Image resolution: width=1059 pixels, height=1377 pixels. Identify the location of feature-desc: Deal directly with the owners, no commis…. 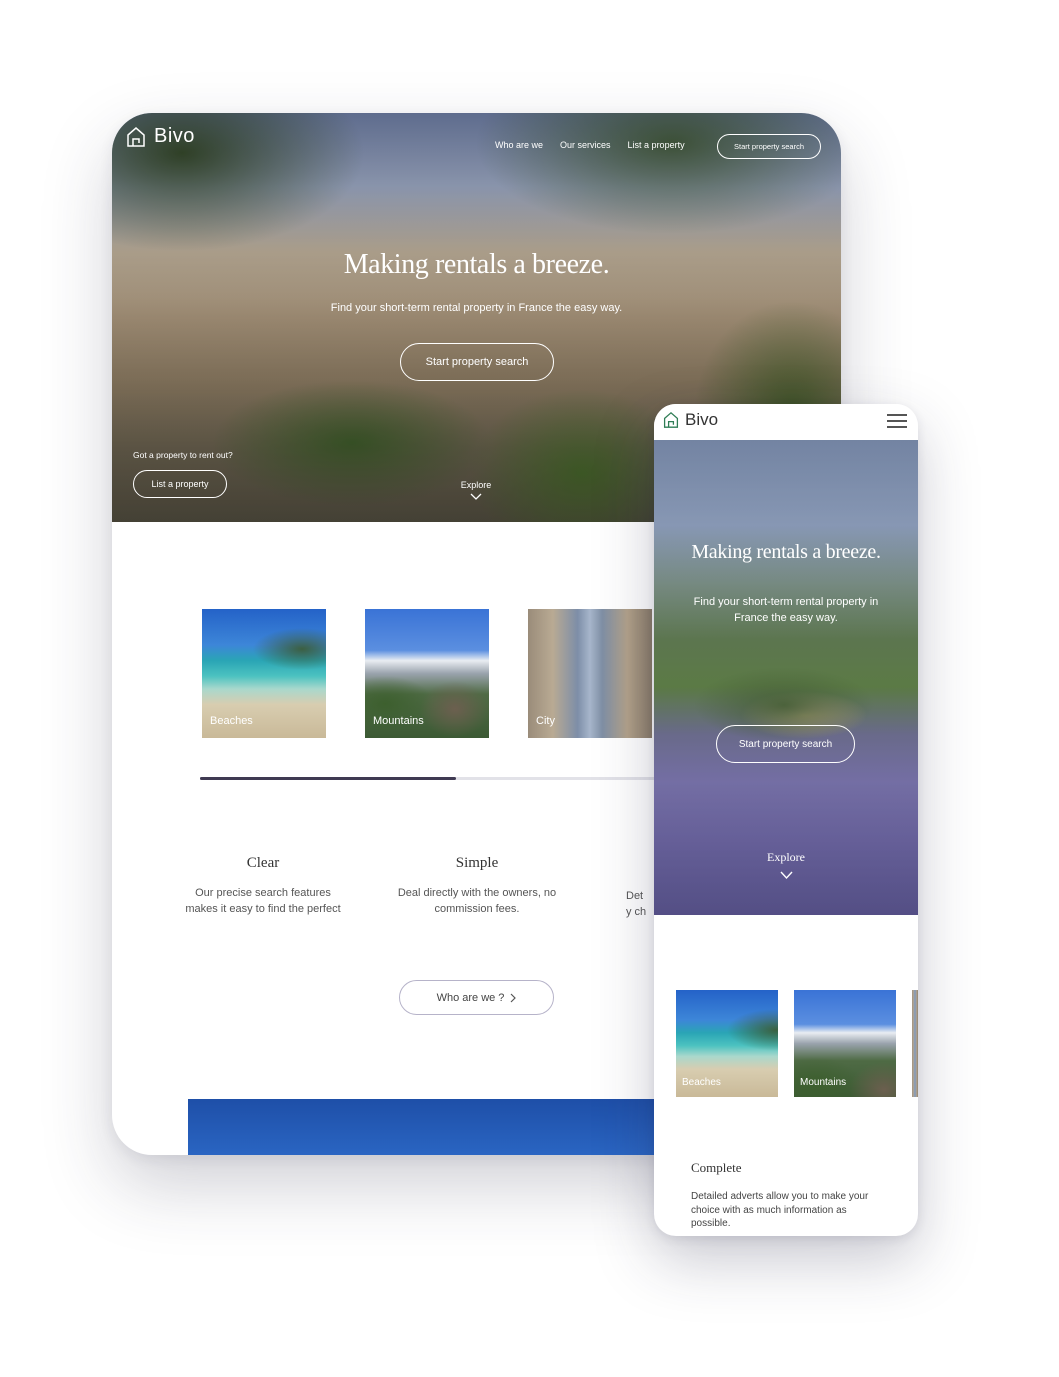
(477, 901).